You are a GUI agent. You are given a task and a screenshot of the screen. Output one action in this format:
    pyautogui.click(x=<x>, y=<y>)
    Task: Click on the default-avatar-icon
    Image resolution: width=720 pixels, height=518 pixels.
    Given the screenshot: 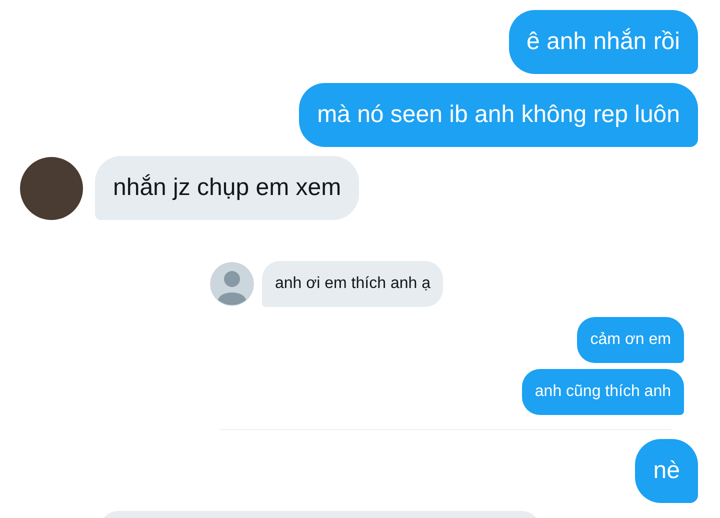 What is the action you would take?
    pyautogui.click(x=232, y=284)
    